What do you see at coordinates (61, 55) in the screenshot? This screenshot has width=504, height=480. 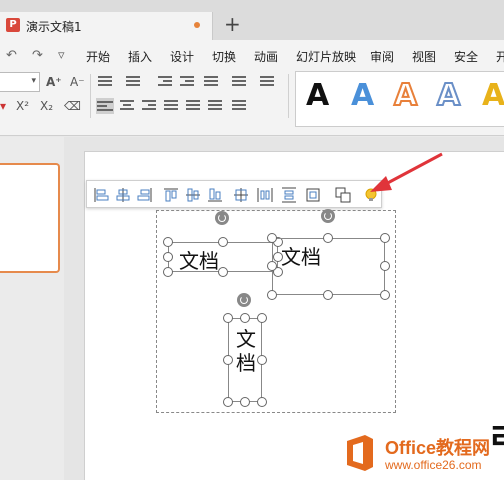 I see `customize-quick-access-icon: ▿` at bounding box center [61, 55].